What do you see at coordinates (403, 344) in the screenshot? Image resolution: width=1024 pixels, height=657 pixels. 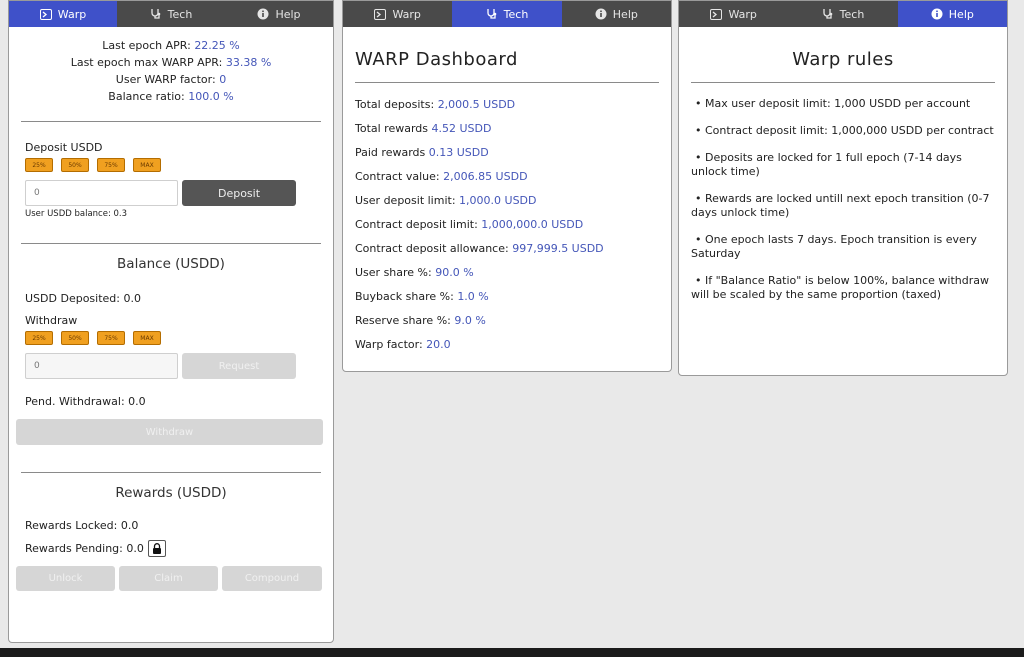 I see `dashboard-row: Warp factor: 20.0` at bounding box center [403, 344].